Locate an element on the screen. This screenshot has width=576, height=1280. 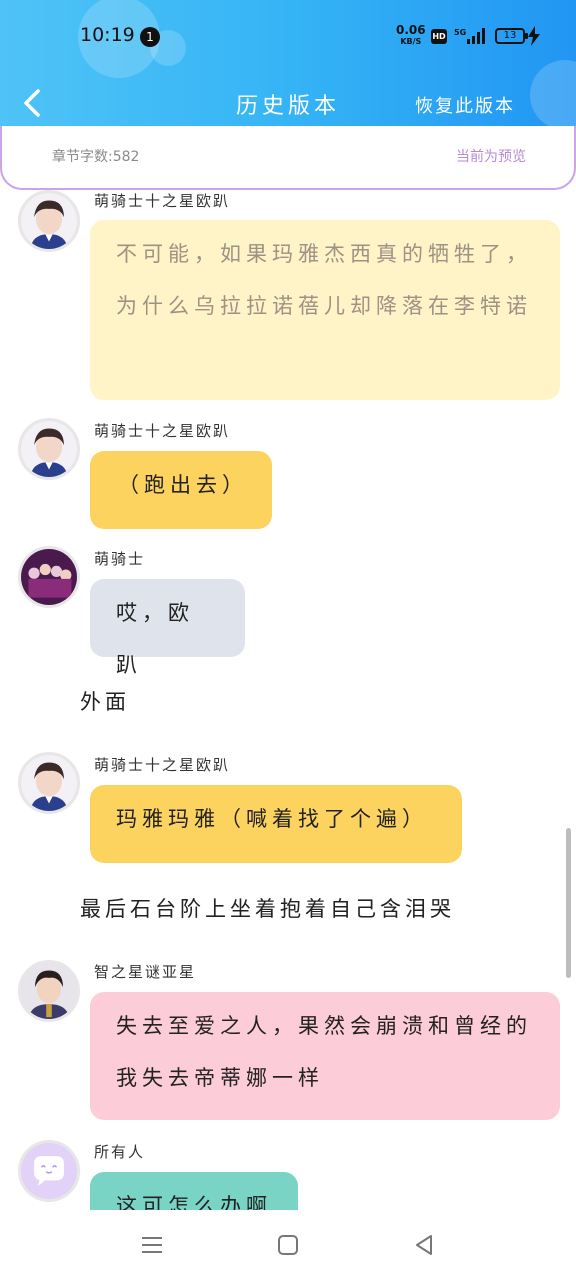
battery-icon: 13 is located at coordinates (511, 36).